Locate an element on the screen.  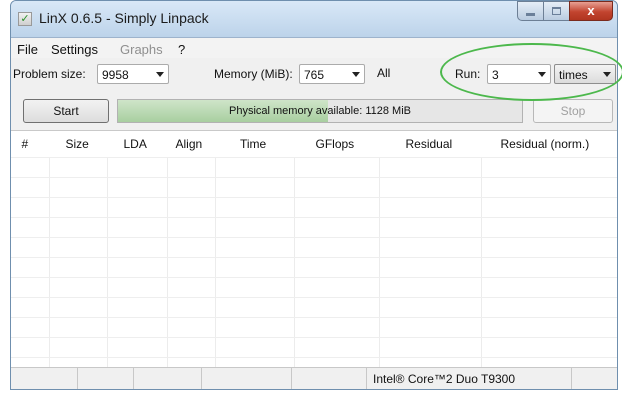
problem-size-label: Problem size: is located at coordinates (49, 74).